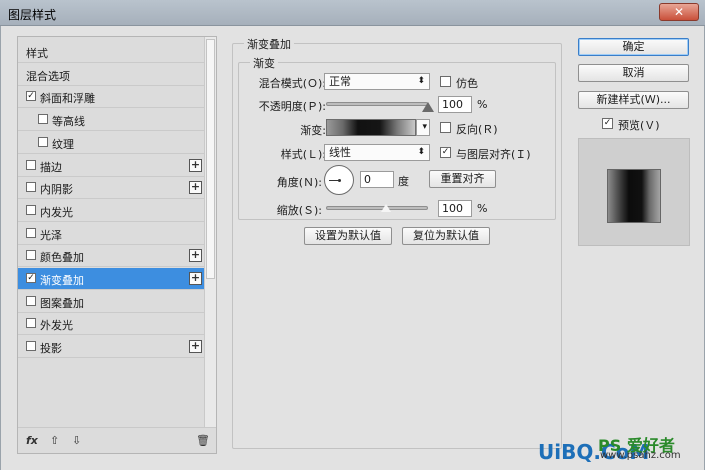 This screenshot has width=705, height=470. What do you see at coordinates (445, 127) in the screenshot?
I see `reverse-checkbox` at bounding box center [445, 127].